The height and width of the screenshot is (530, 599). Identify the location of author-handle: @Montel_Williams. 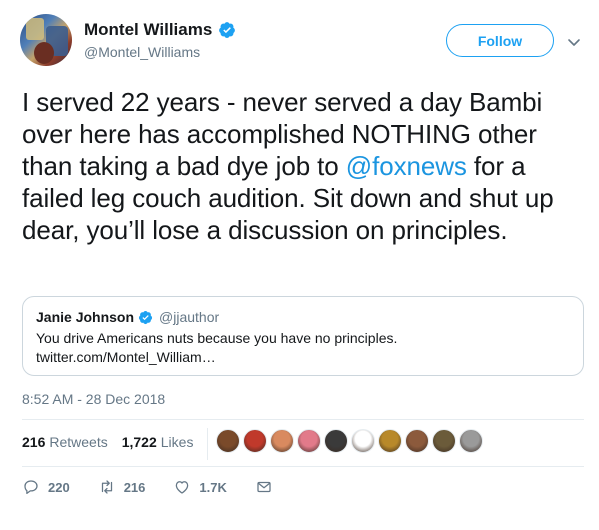
(142, 52).